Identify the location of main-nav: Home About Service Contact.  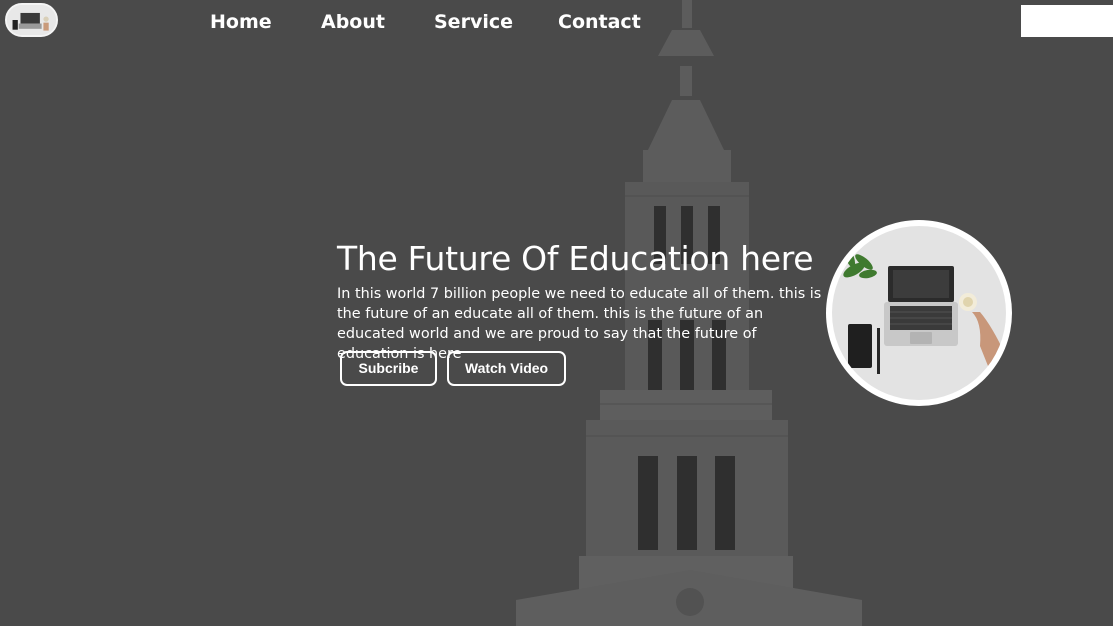
(556, 22).